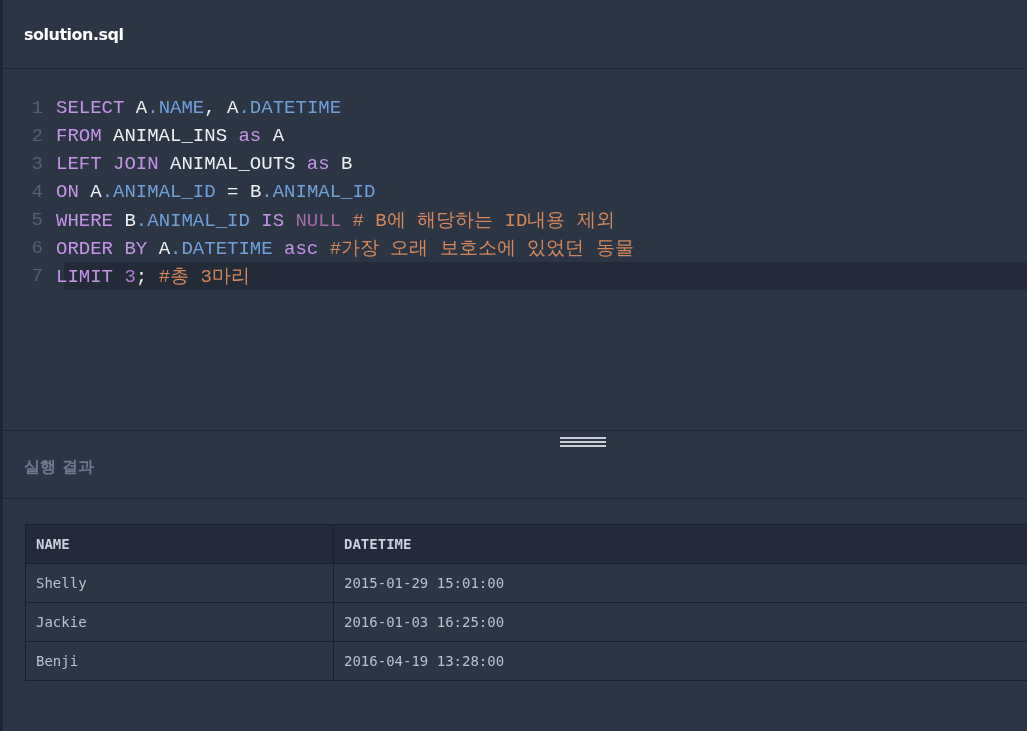 This screenshot has width=1027, height=731. What do you see at coordinates (179, 622) in the screenshot?
I see `table-cell: Jackie` at bounding box center [179, 622].